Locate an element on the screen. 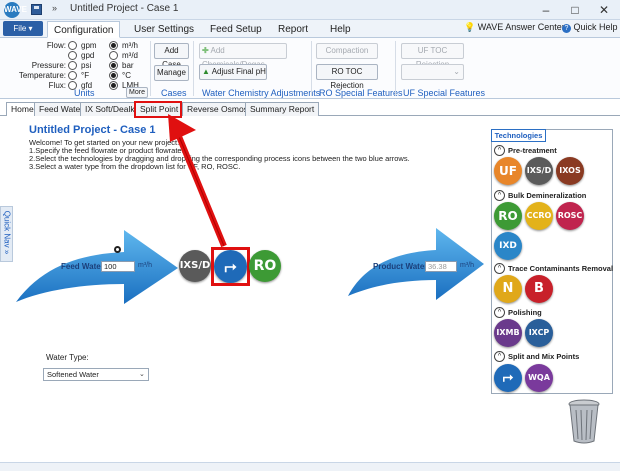 This screenshot has width=620, height=471. radio-m3d is located at coordinates (113, 55).